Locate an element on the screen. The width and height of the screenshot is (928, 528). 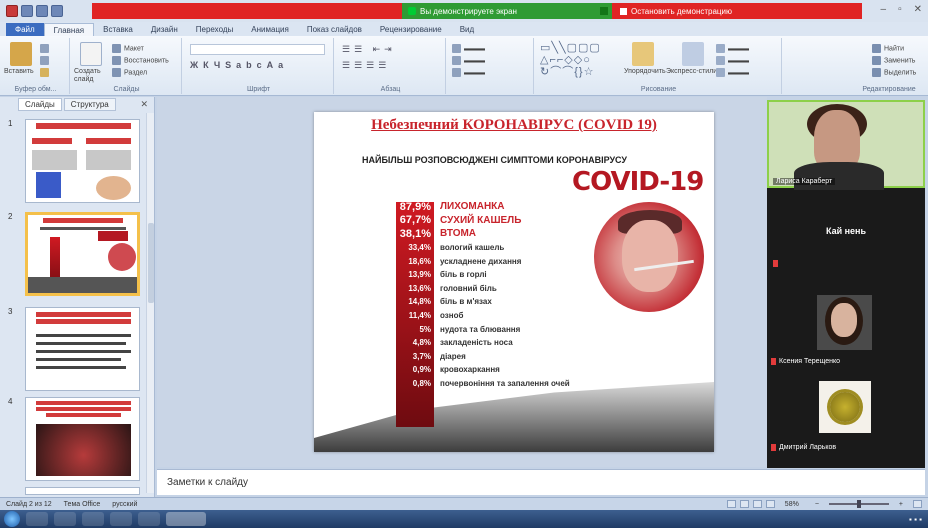
reset-button: Восстановить is located at coordinates (140, 60).